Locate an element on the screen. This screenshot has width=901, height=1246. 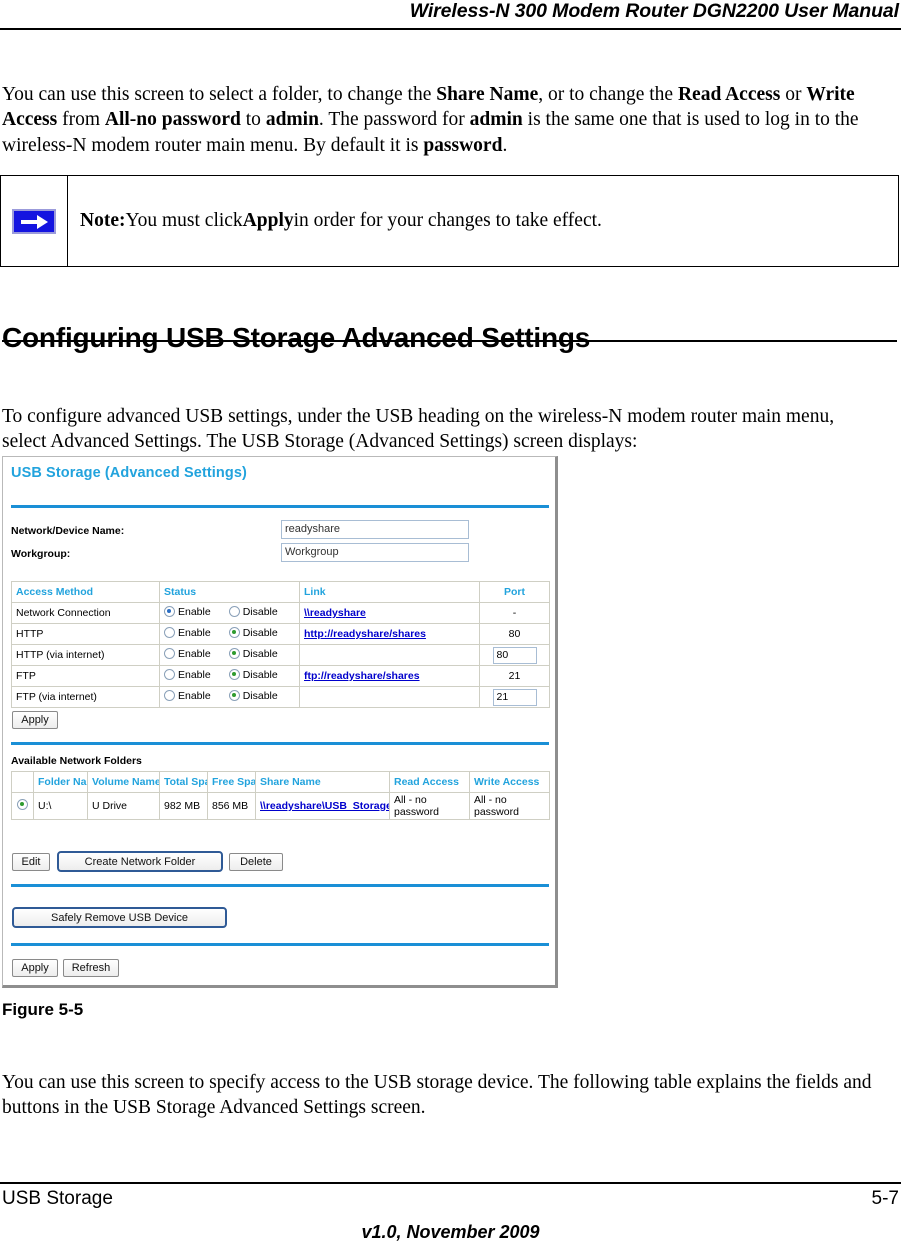
port-input: 80 is located at coordinates (514, 655).